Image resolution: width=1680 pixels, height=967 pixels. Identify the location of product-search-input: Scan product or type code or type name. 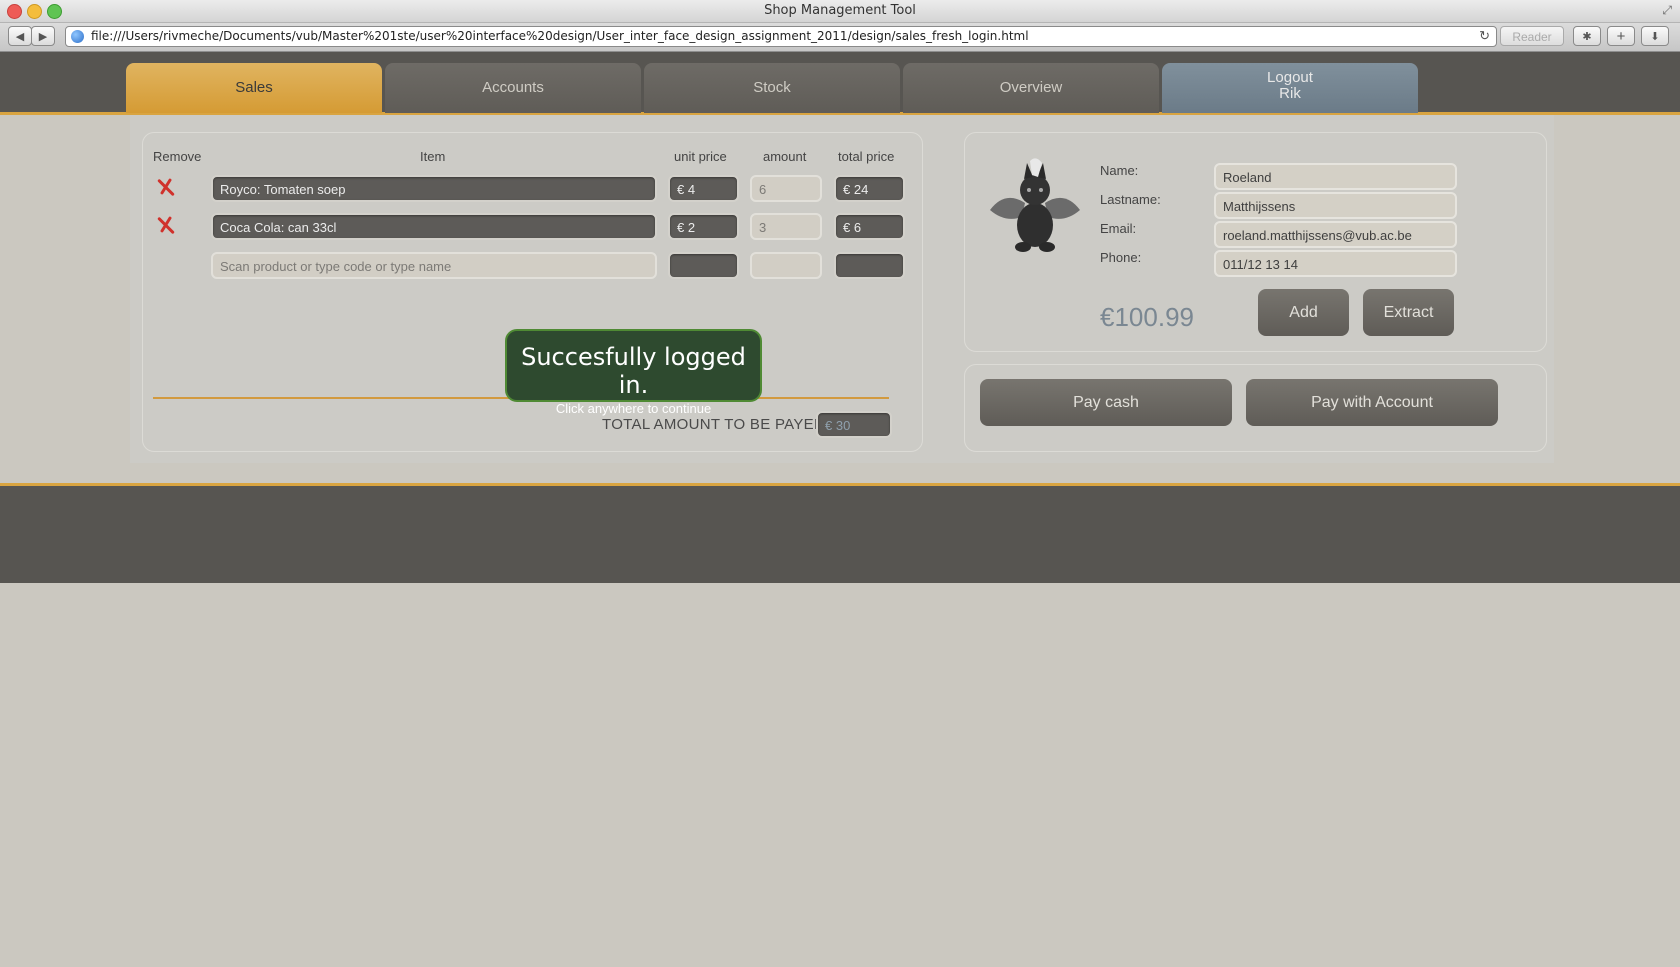
(434, 265).